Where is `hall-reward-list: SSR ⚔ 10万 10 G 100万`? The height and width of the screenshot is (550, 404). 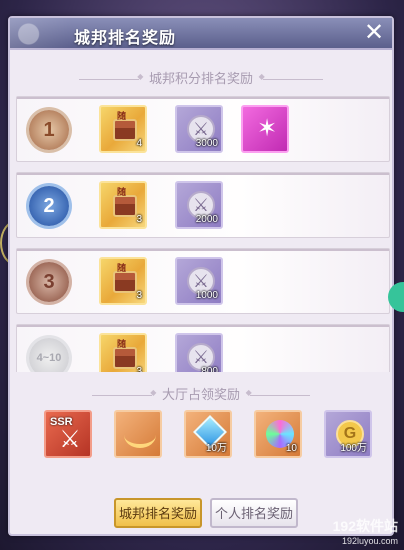
hall-reward-list: SSR ⚔ 10万 10 G 100万 is located at coordinates (201, 438).